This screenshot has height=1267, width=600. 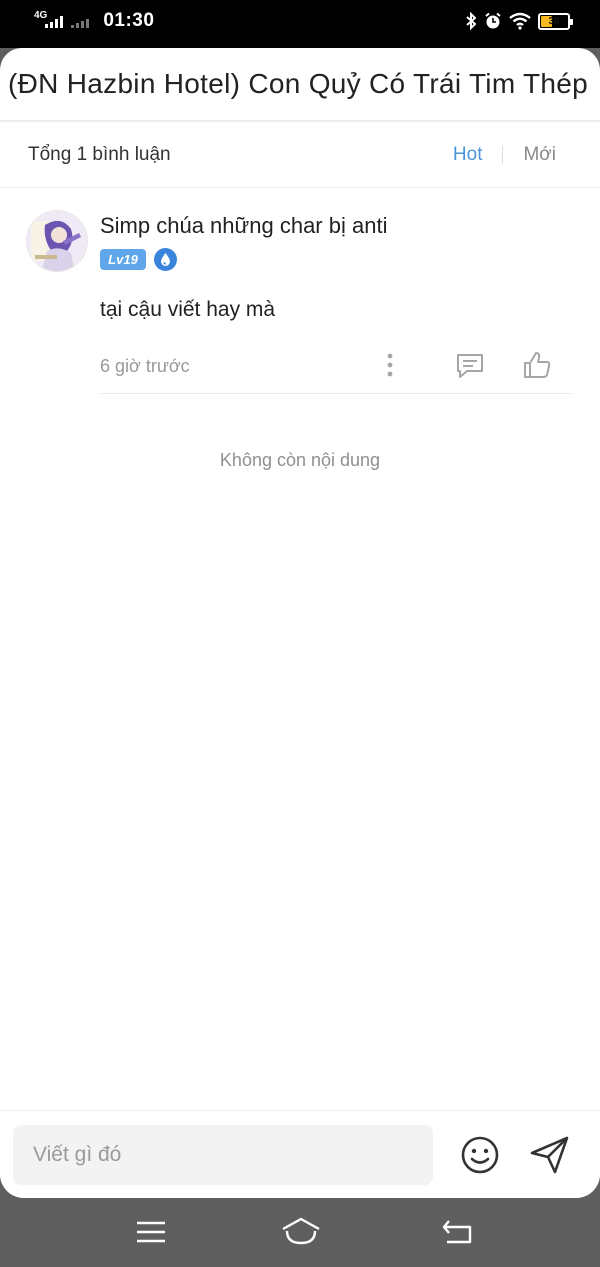 What do you see at coordinates (99, 154) in the screenshot?
I see `comment-count: Tổng 1 bình luận` at bounding box center [99, 154].